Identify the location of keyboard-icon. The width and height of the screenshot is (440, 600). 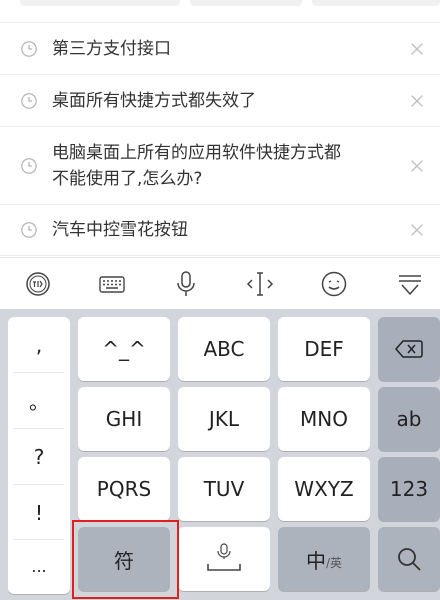
(112, 284).